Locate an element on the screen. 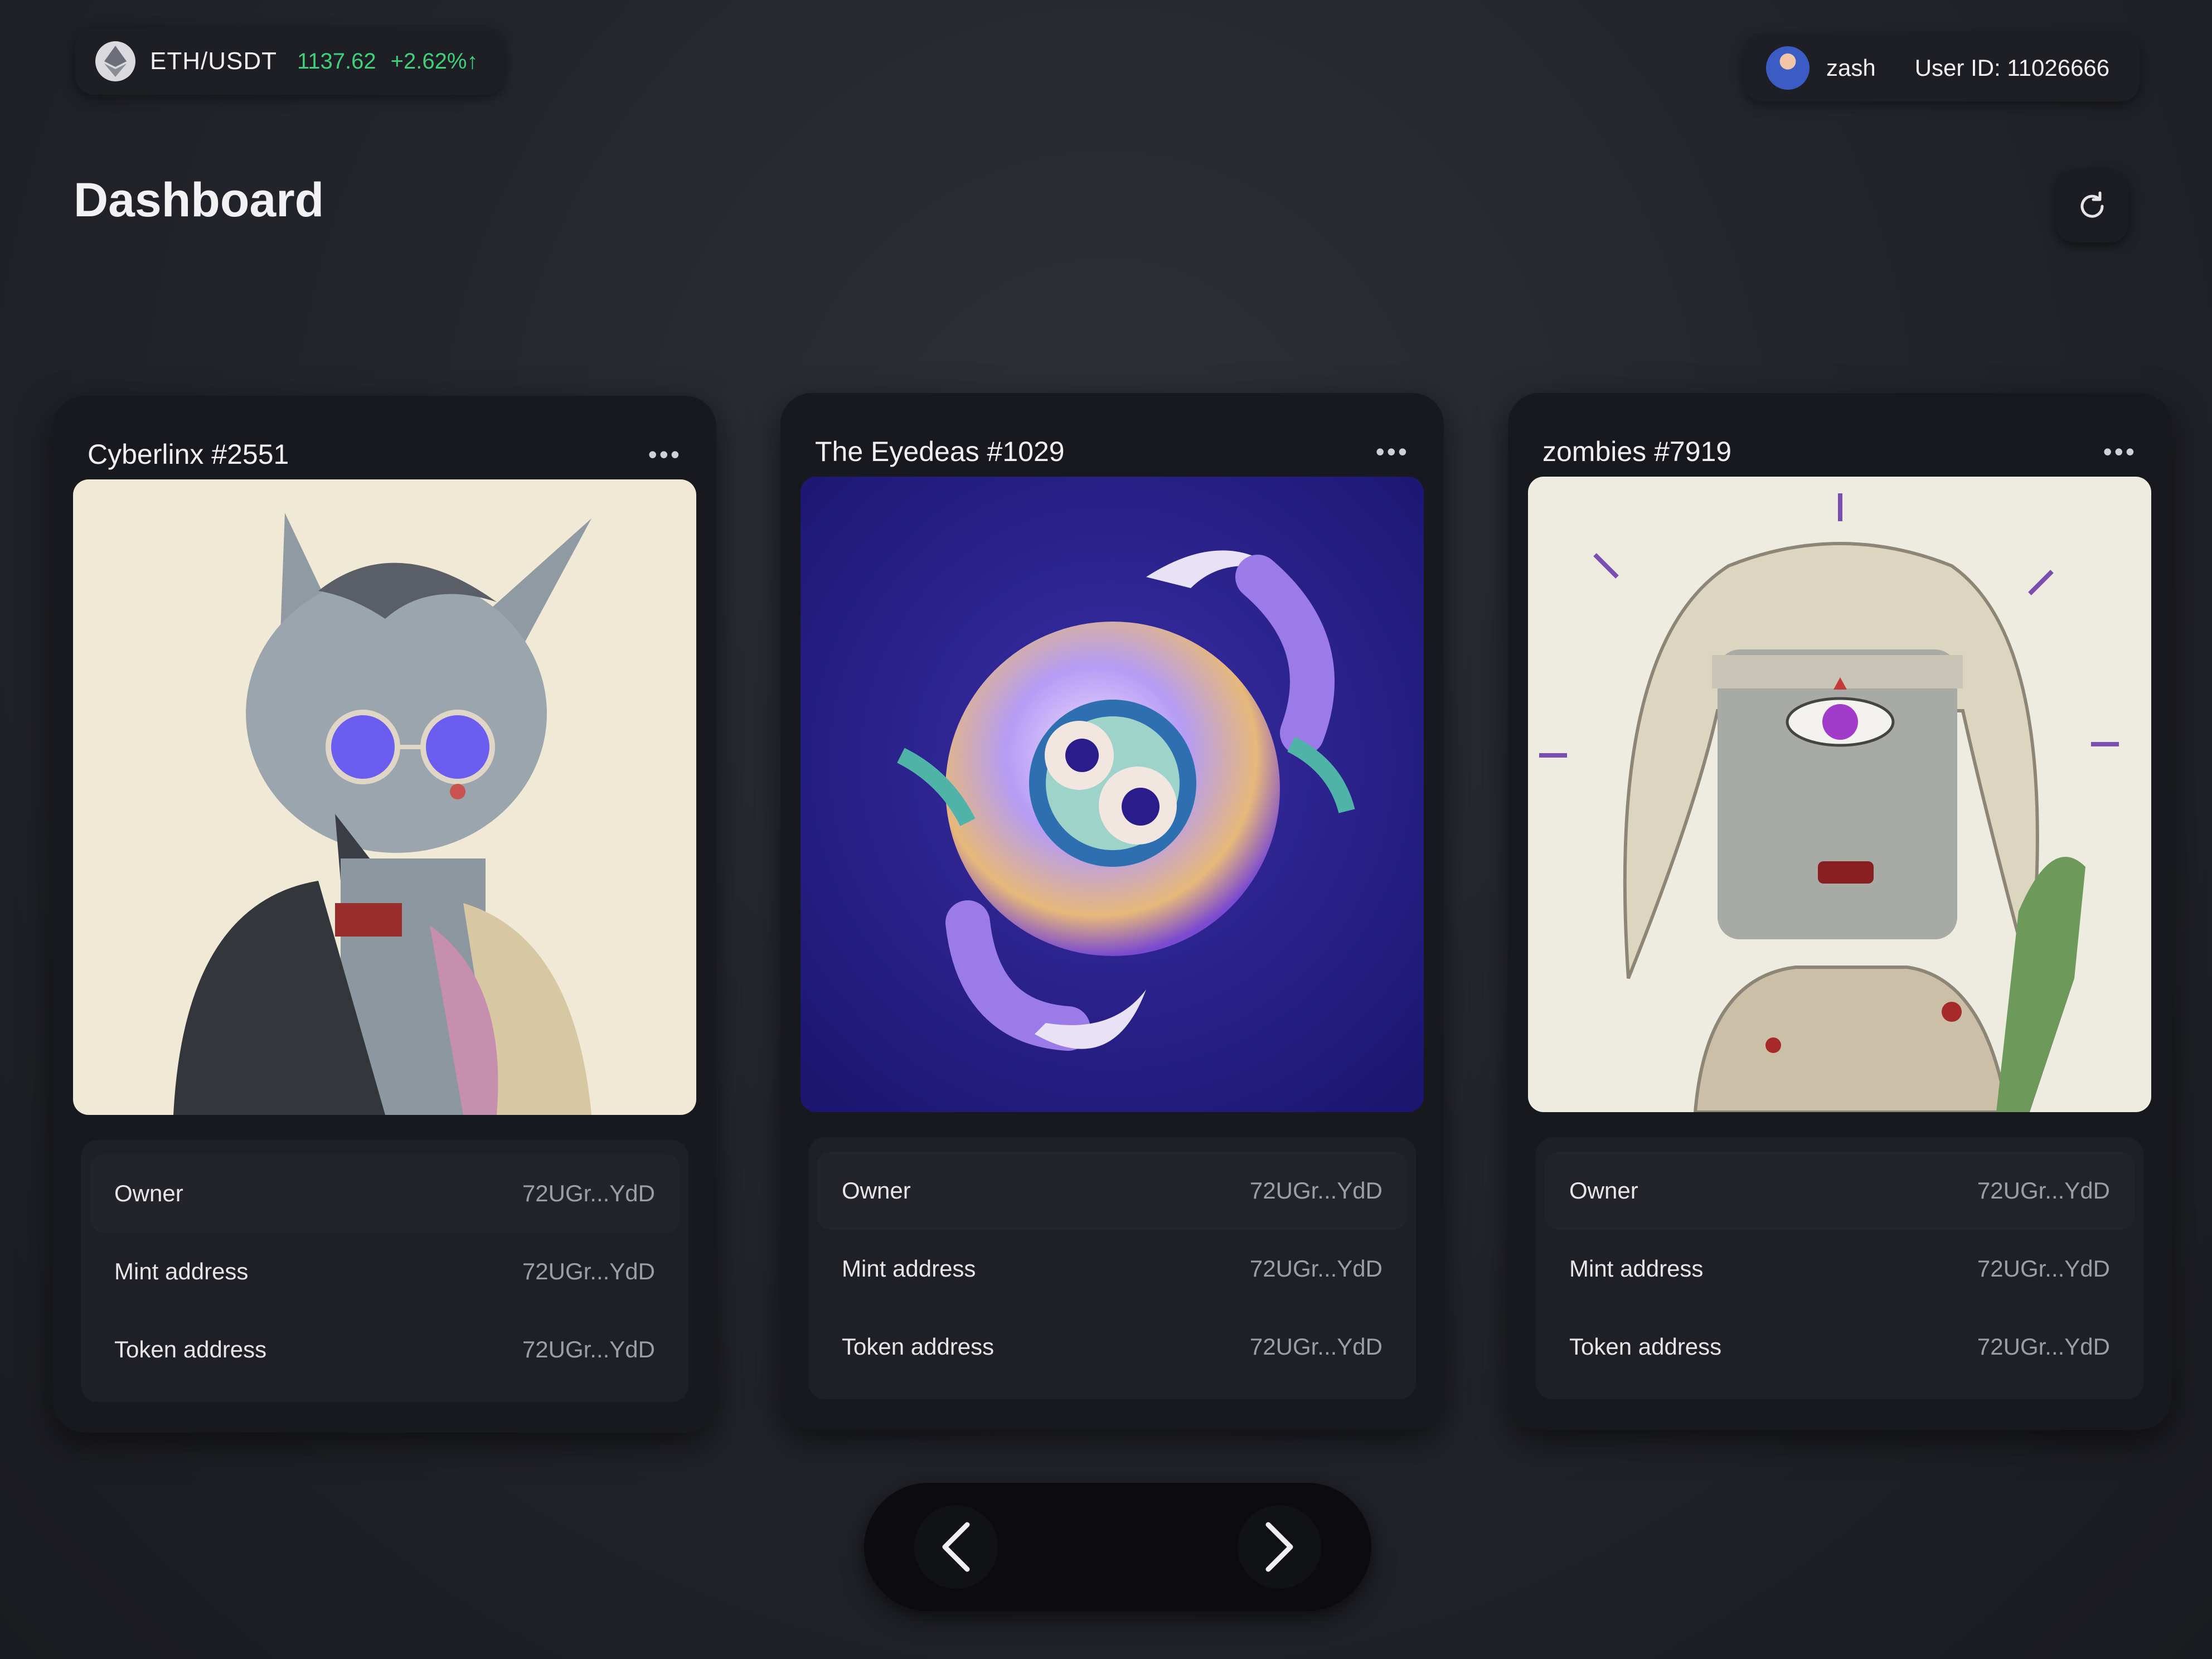 The height and width of the screenshot is (1659, 2212). ticker-pair: ETH/USDT is located at coordinates (213, 61).